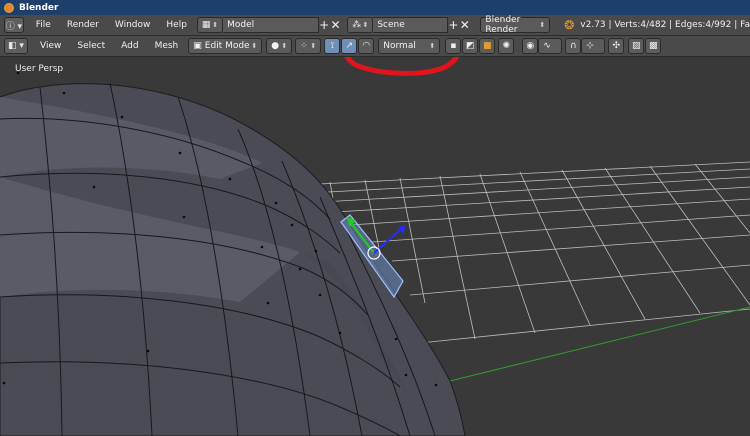 This screenshot has width=750, height=436. What do you see at coordinates (43, 25) in the screenshot?
I see `menu-file: File` at bounding box center [43, 25].